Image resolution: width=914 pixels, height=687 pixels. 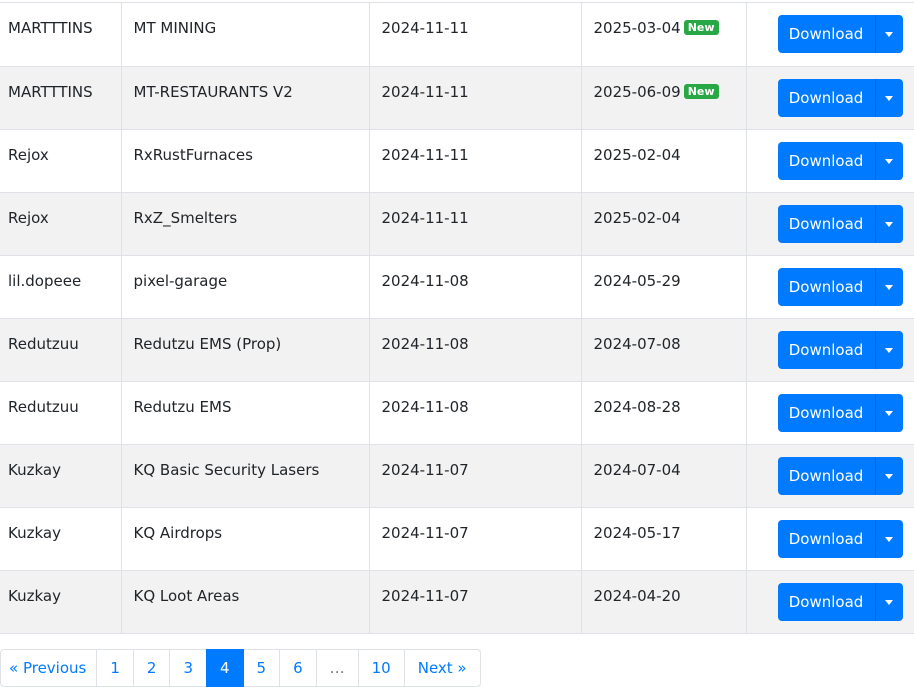 I want to click on pagination: « Previous 1 2 3 4 5 6… 10 Next », so click(x=240, y=668).